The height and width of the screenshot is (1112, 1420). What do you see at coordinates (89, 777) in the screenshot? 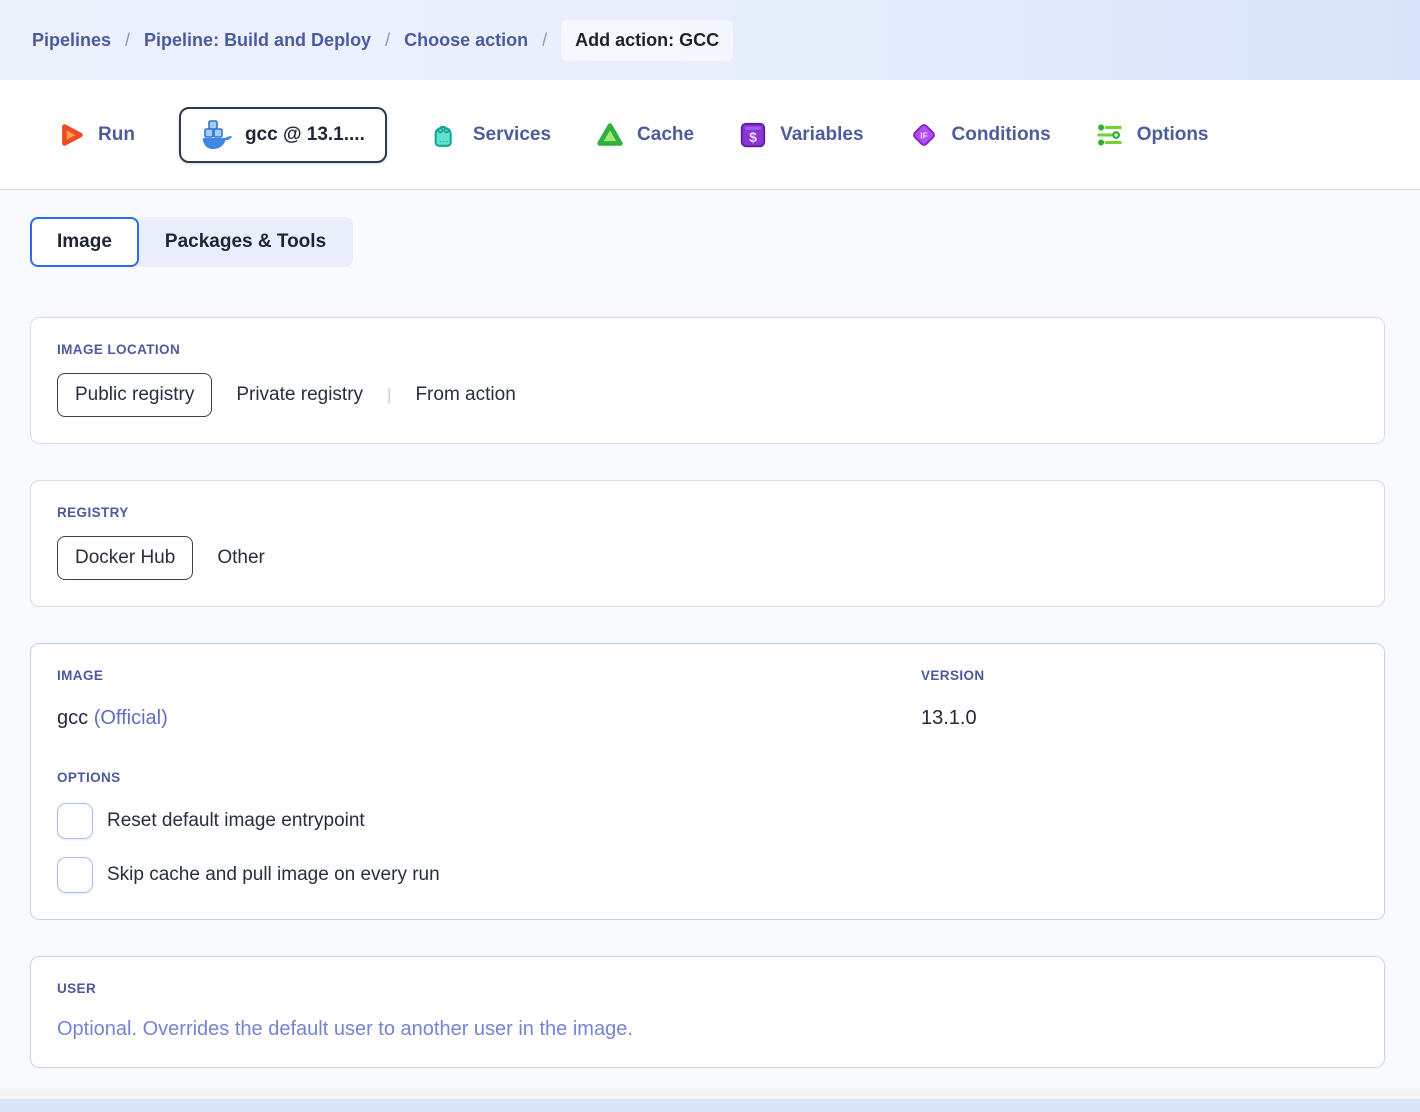
I see `options-heading: OPTIONS` at bounding box center [89, 777].